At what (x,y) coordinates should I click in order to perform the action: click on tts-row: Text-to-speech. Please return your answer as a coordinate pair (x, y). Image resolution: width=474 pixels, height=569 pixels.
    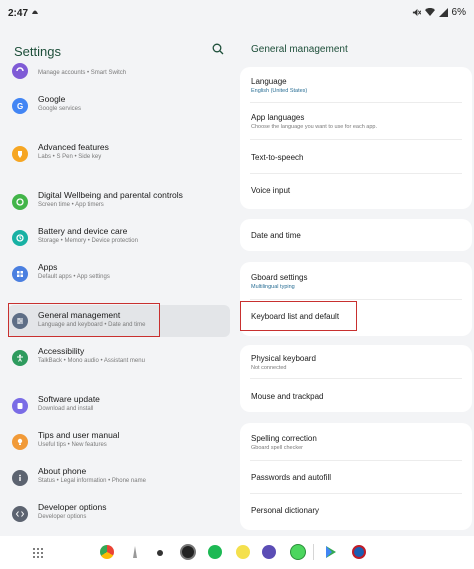
    Looking at the image, I should click on (277, 157).